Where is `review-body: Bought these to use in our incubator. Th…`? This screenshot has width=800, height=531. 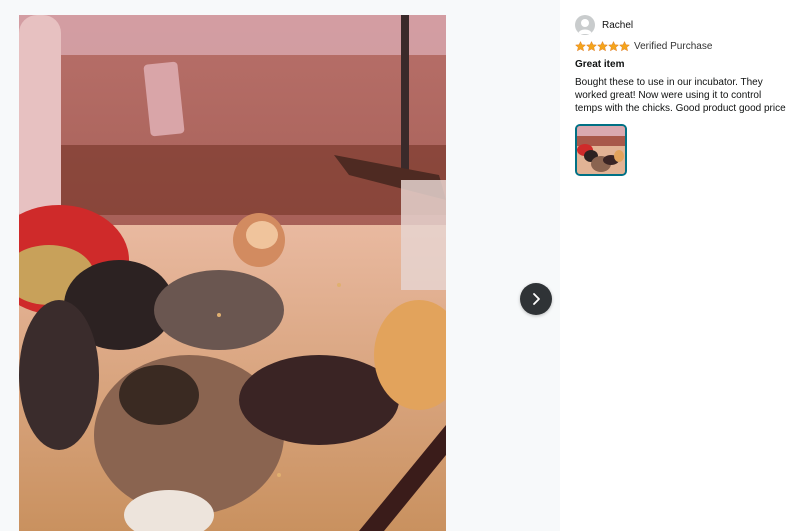 review-body: Bought these to use in our incubator. Th… is located at coordinates (680, 95).